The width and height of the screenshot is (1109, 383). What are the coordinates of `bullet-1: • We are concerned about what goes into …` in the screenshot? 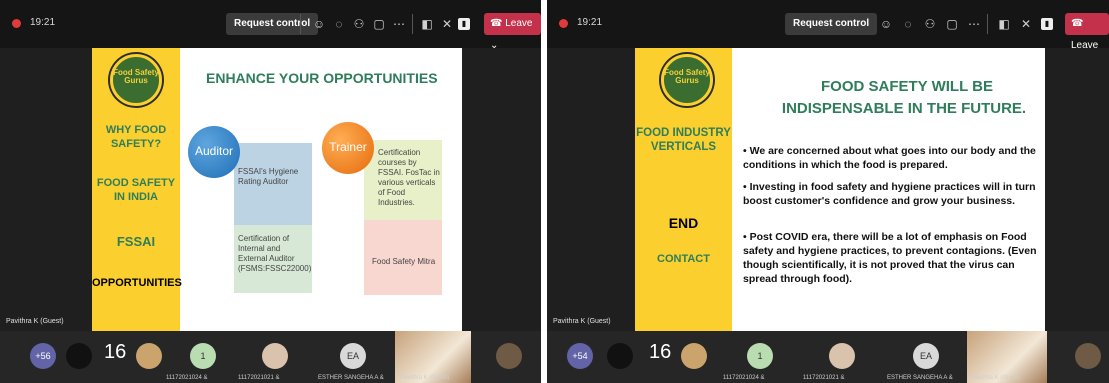 It's located at (889, 158).